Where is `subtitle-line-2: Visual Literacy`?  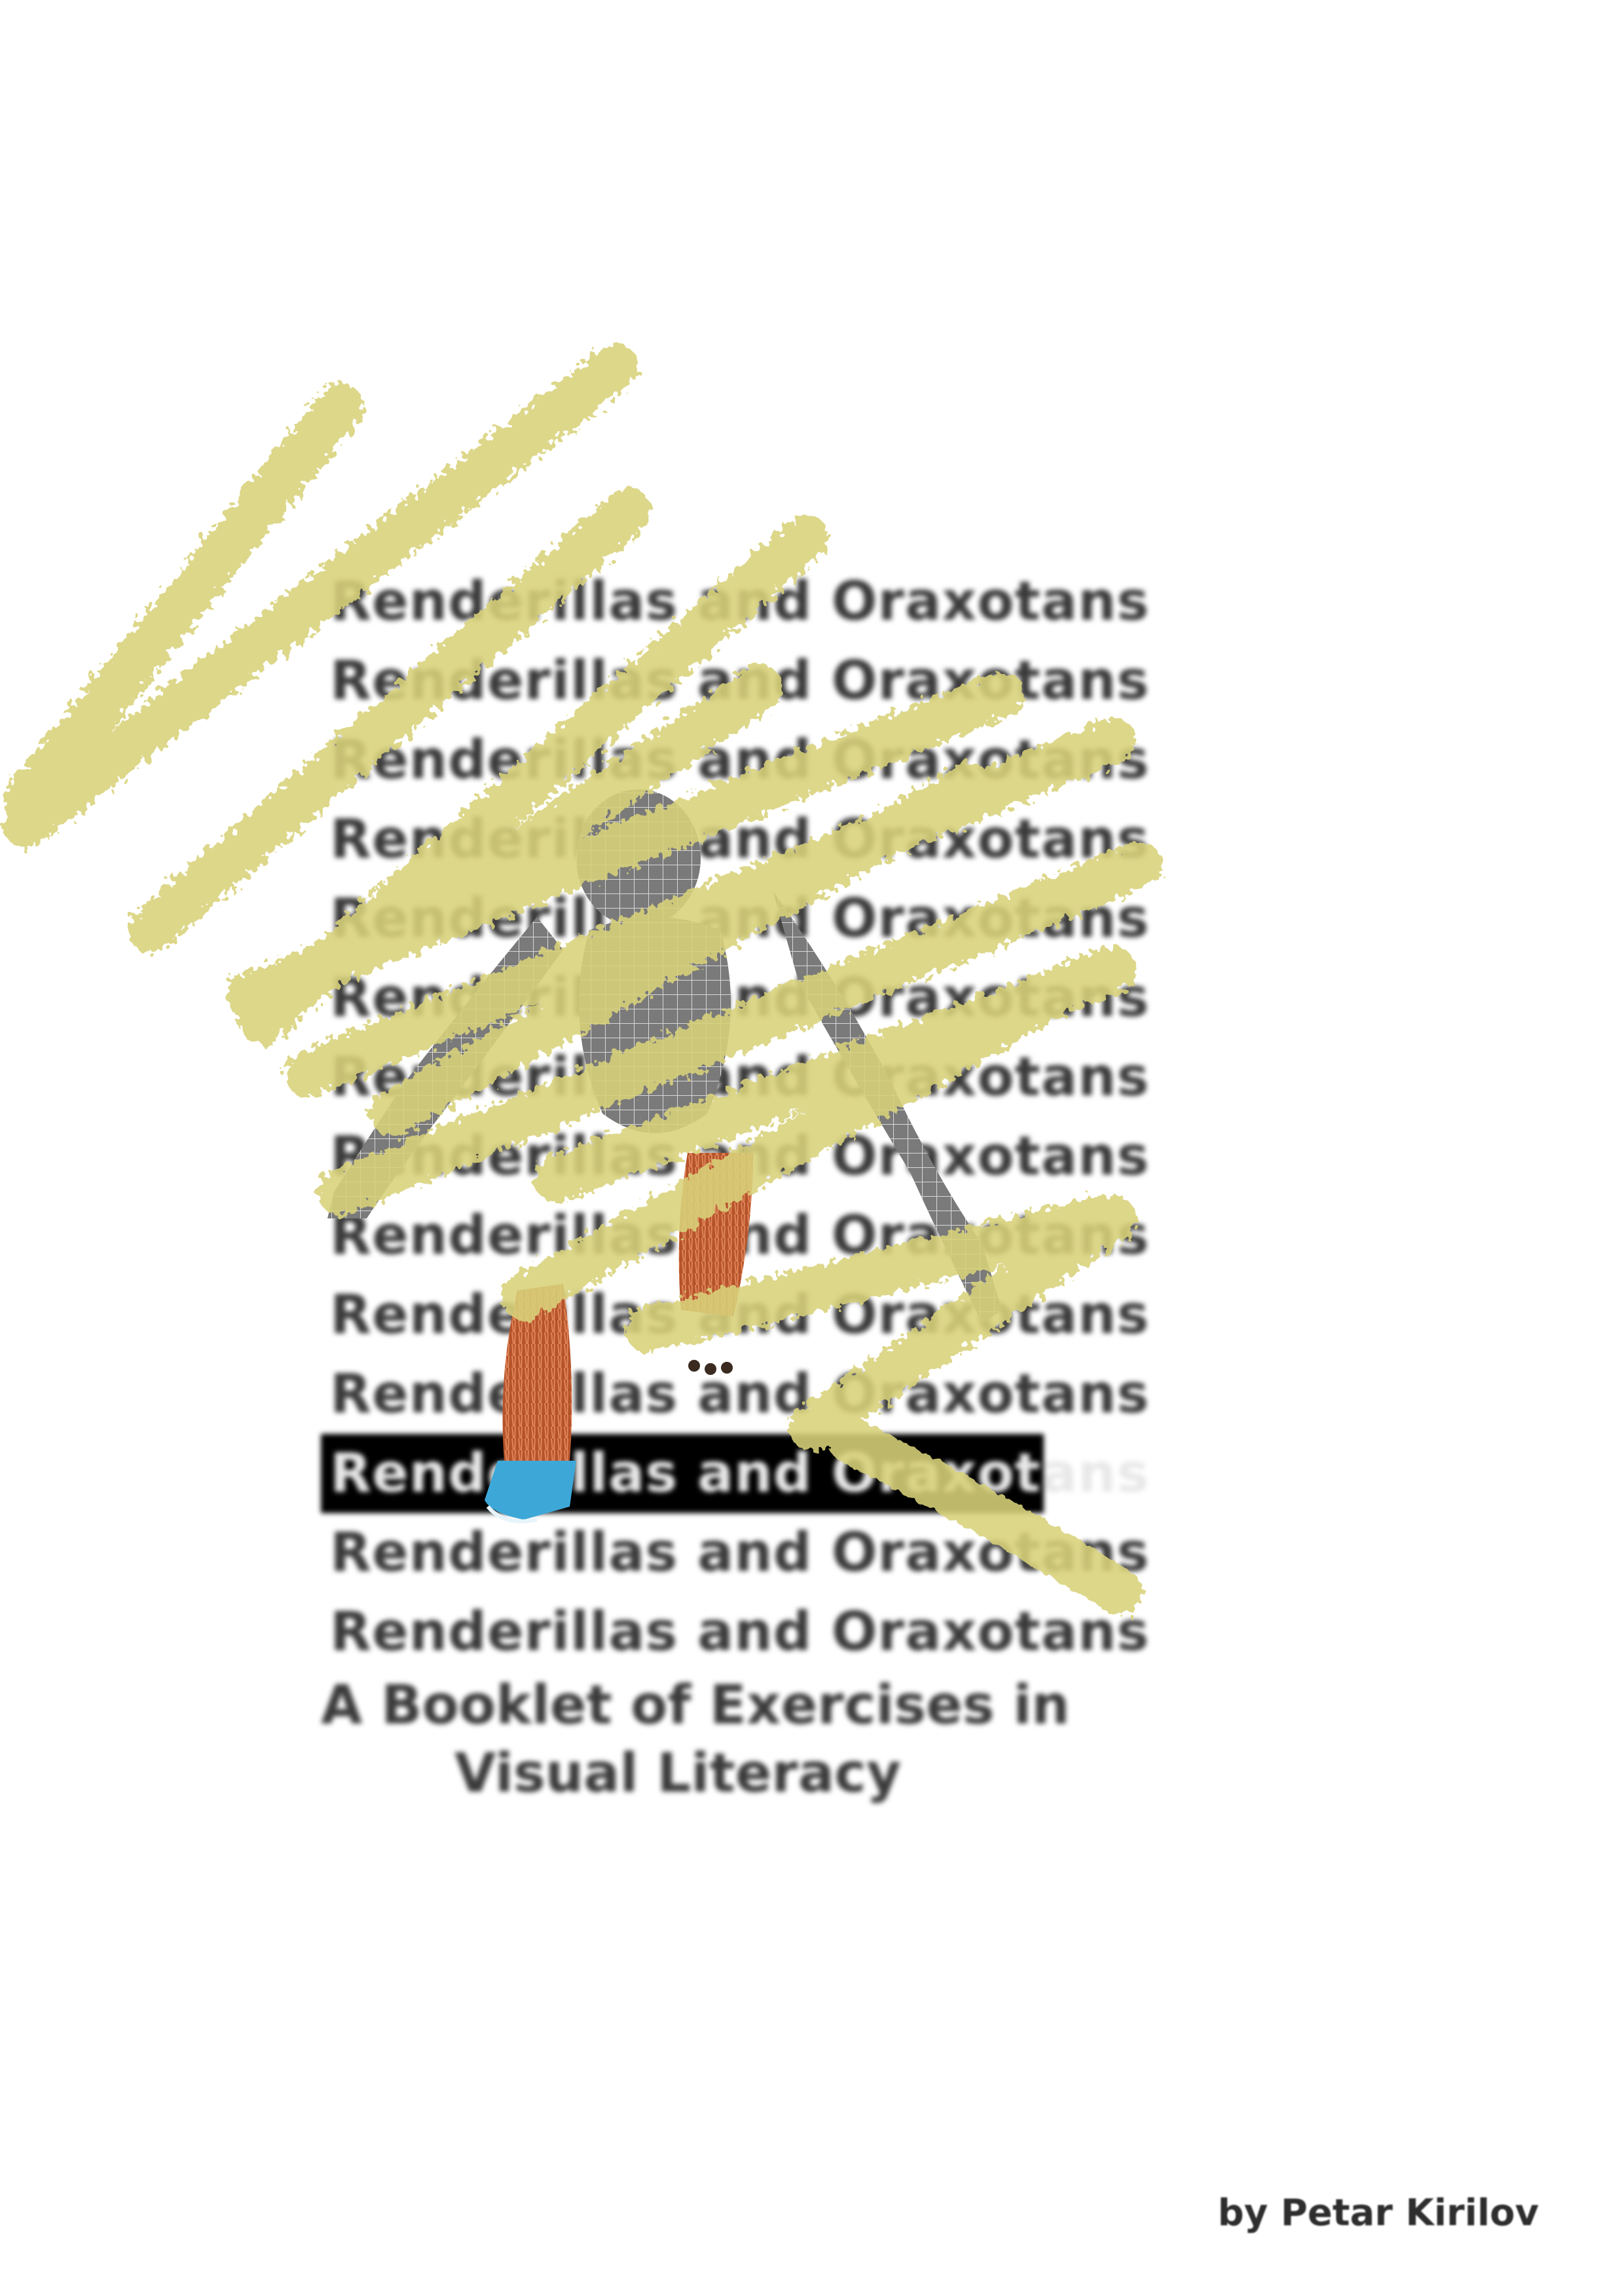
subtitle-line-2: Visual Literacy is located at coordinates (678, 1773).